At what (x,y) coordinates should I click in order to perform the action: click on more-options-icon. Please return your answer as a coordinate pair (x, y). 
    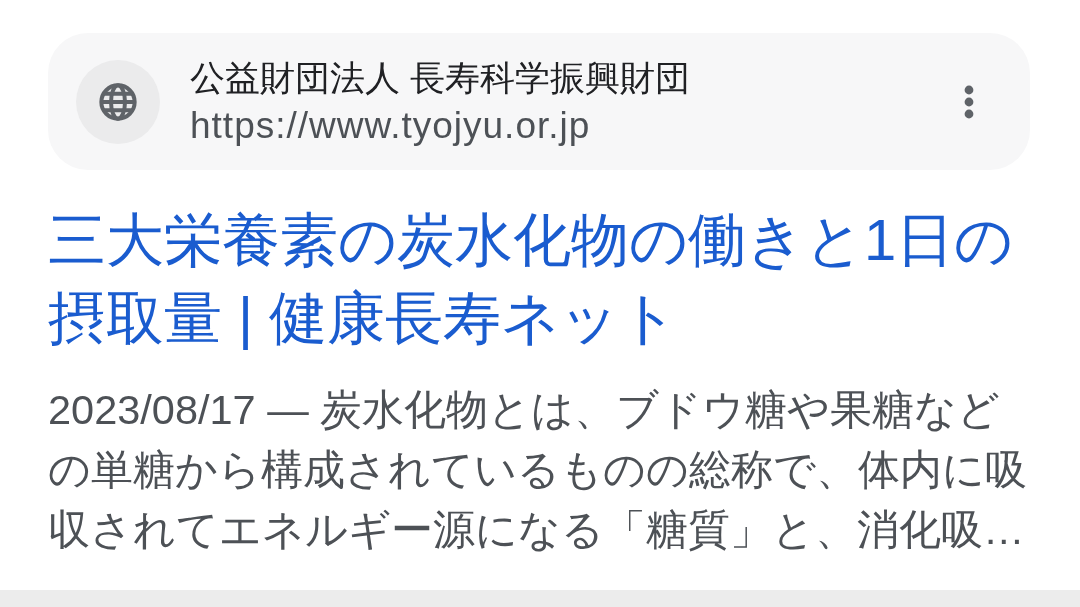
    Looking at the image, I should click on (969, 101).